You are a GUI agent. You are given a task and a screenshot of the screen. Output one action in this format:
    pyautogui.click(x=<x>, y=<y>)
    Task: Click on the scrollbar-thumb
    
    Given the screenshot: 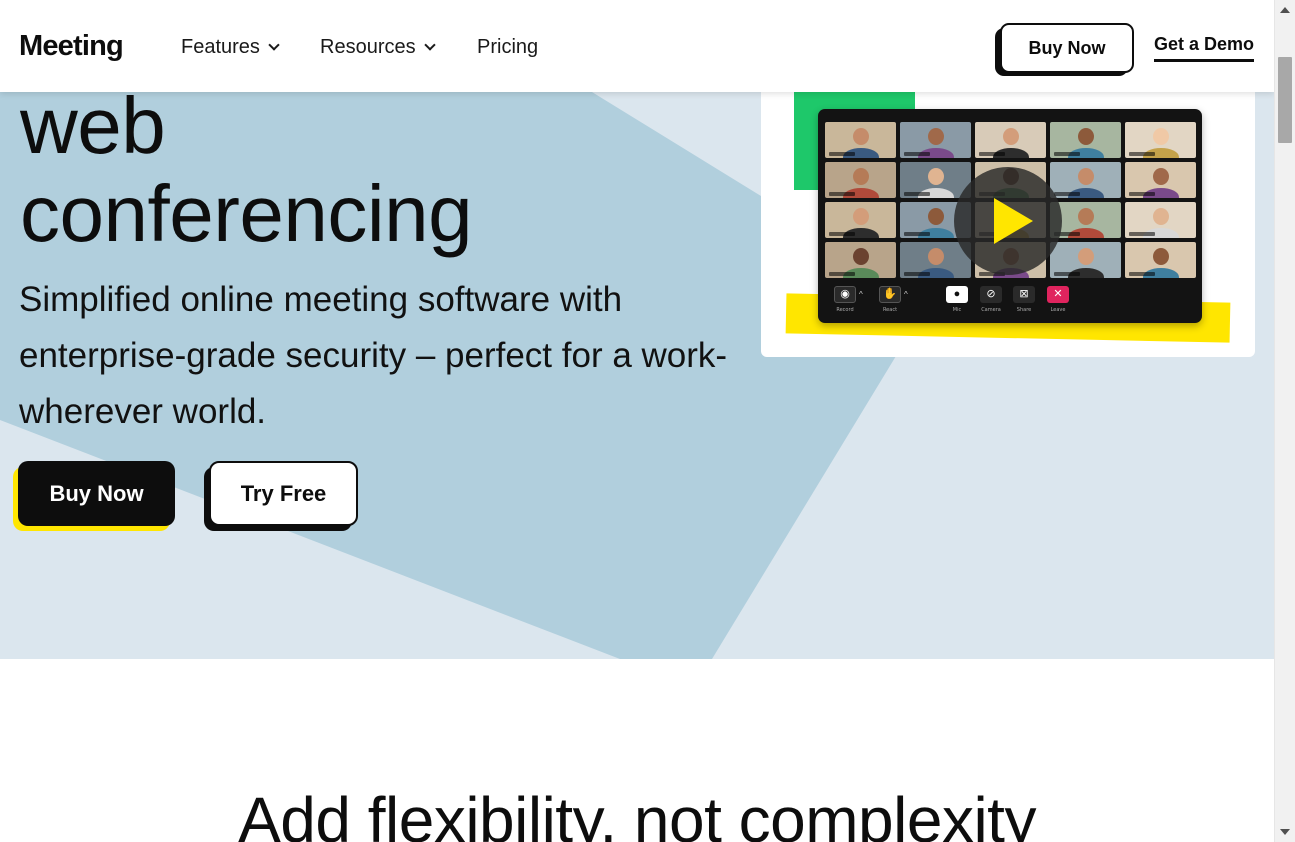 What is the action you would take?
    pyautogui.click(x=1285, y=100)
    